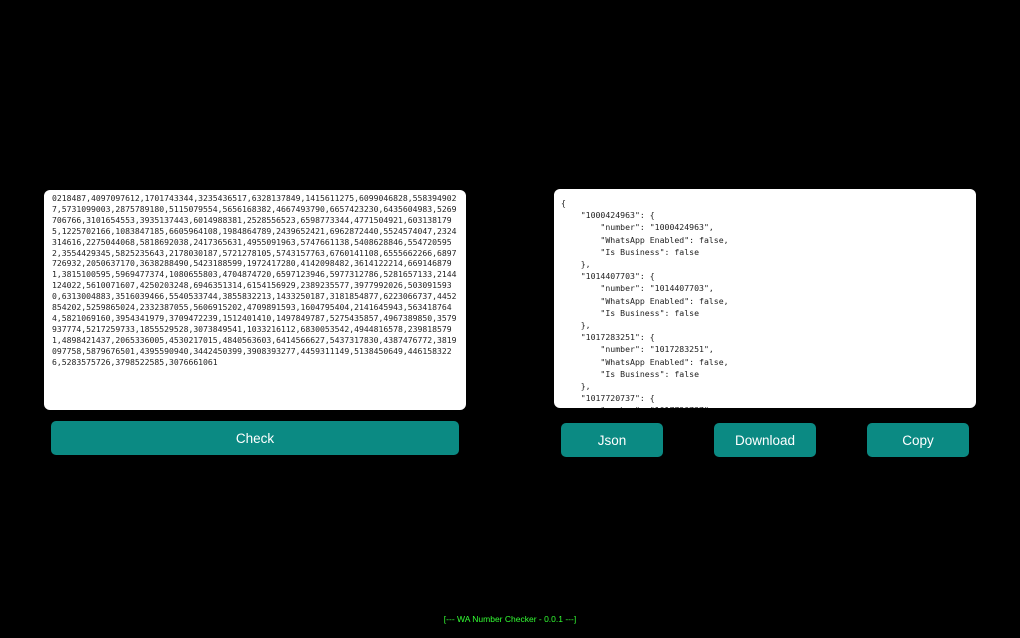  I want to click on app-version-footer: [--- WA Number Checker - 0.0.1 ---], so click(510, 619).